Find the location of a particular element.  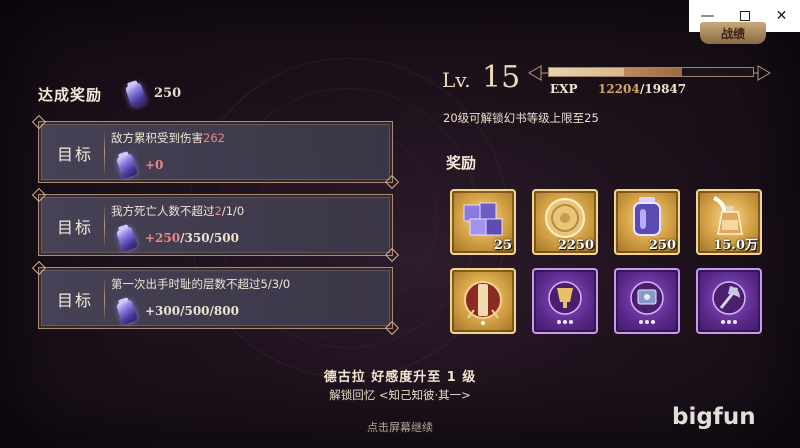

exp-max: /19847 is located at coordinates (663, 89).